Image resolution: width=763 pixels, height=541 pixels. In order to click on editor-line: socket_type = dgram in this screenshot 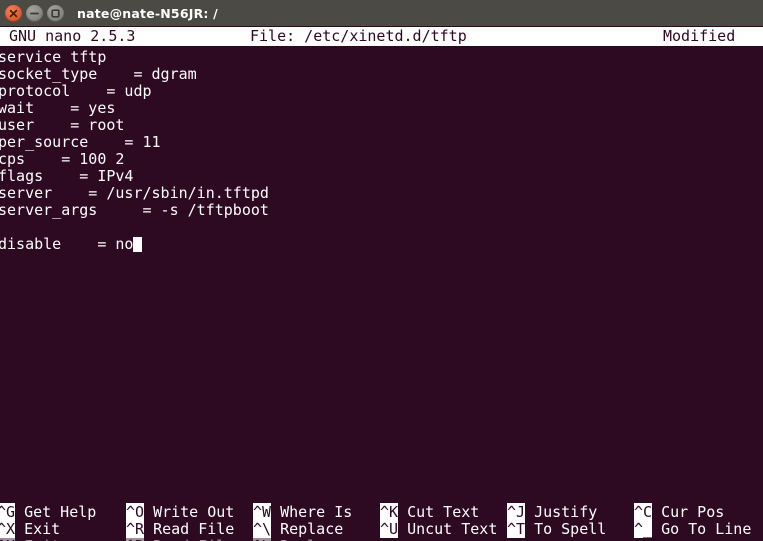, I will do `click(98, 74)`.